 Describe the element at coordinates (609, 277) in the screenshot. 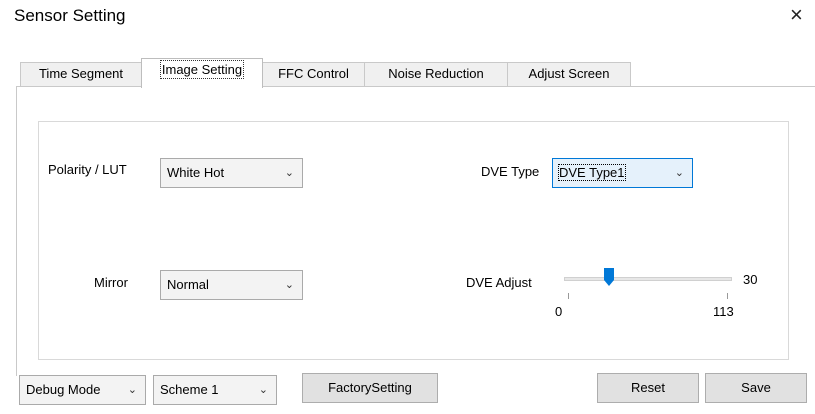

I see `dve-adjust-slider-thumb` at that location.